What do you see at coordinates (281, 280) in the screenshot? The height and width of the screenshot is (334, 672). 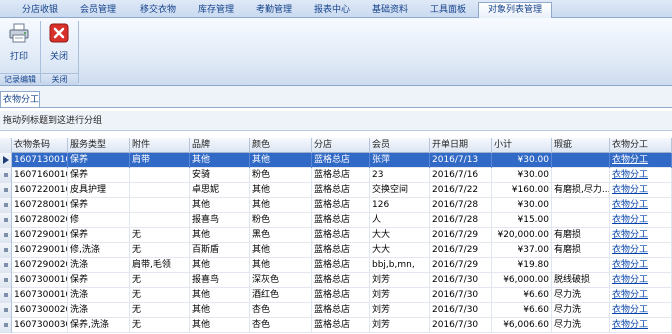 I see `cell-color: 深灰色` at bounding box center [281, 280].